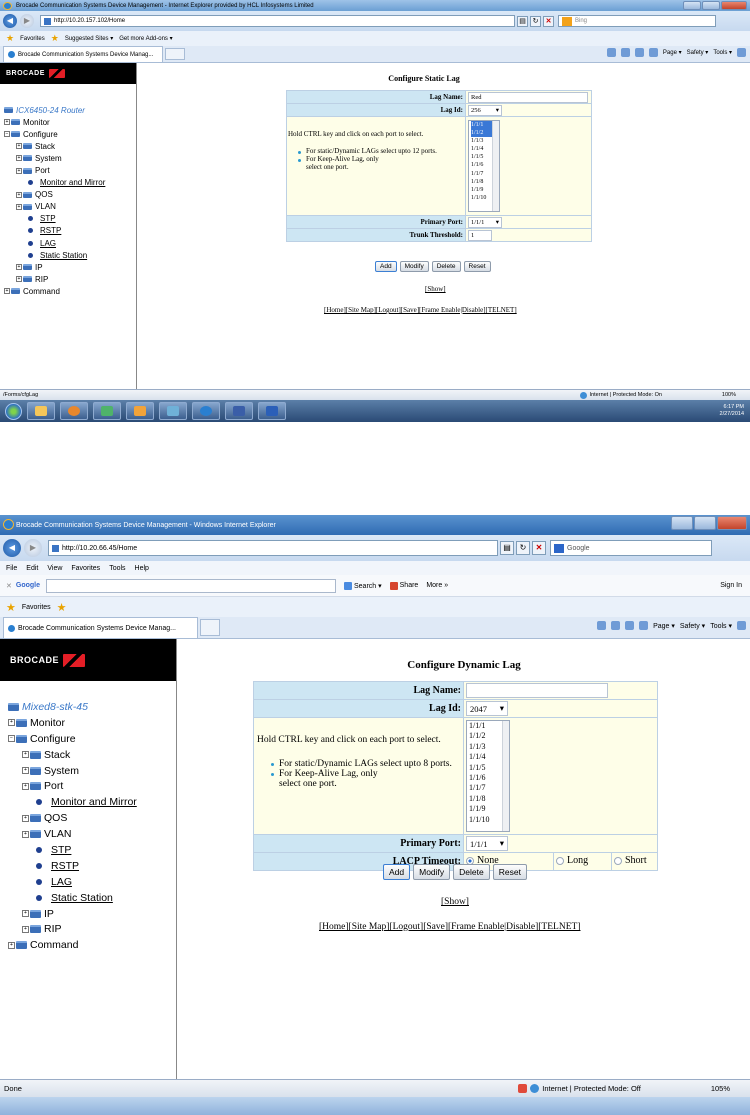 The height and width of the screenshot is (1115, 750). What do you see at coordinates (173, 411) in the screenshot?
I see `taskbar-app2` at bounding box center [173, 411].